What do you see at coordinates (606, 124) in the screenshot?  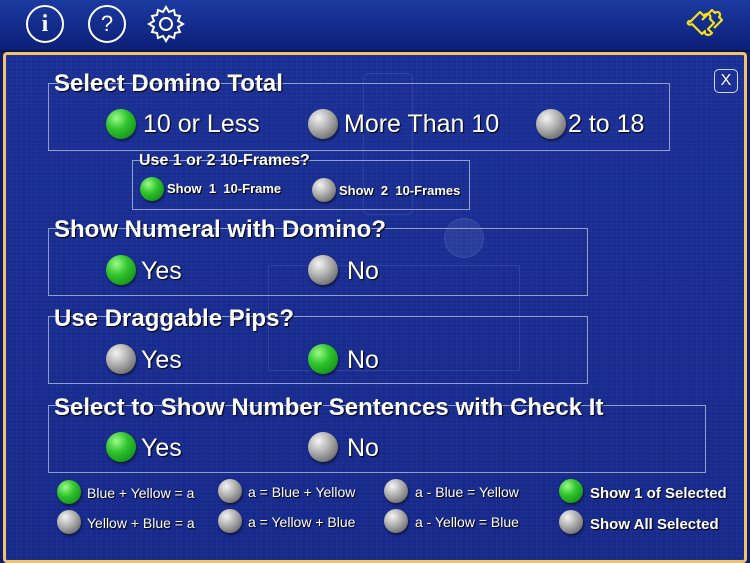 I see `option-label: 2 to 18` at bounding box center [606, 124].